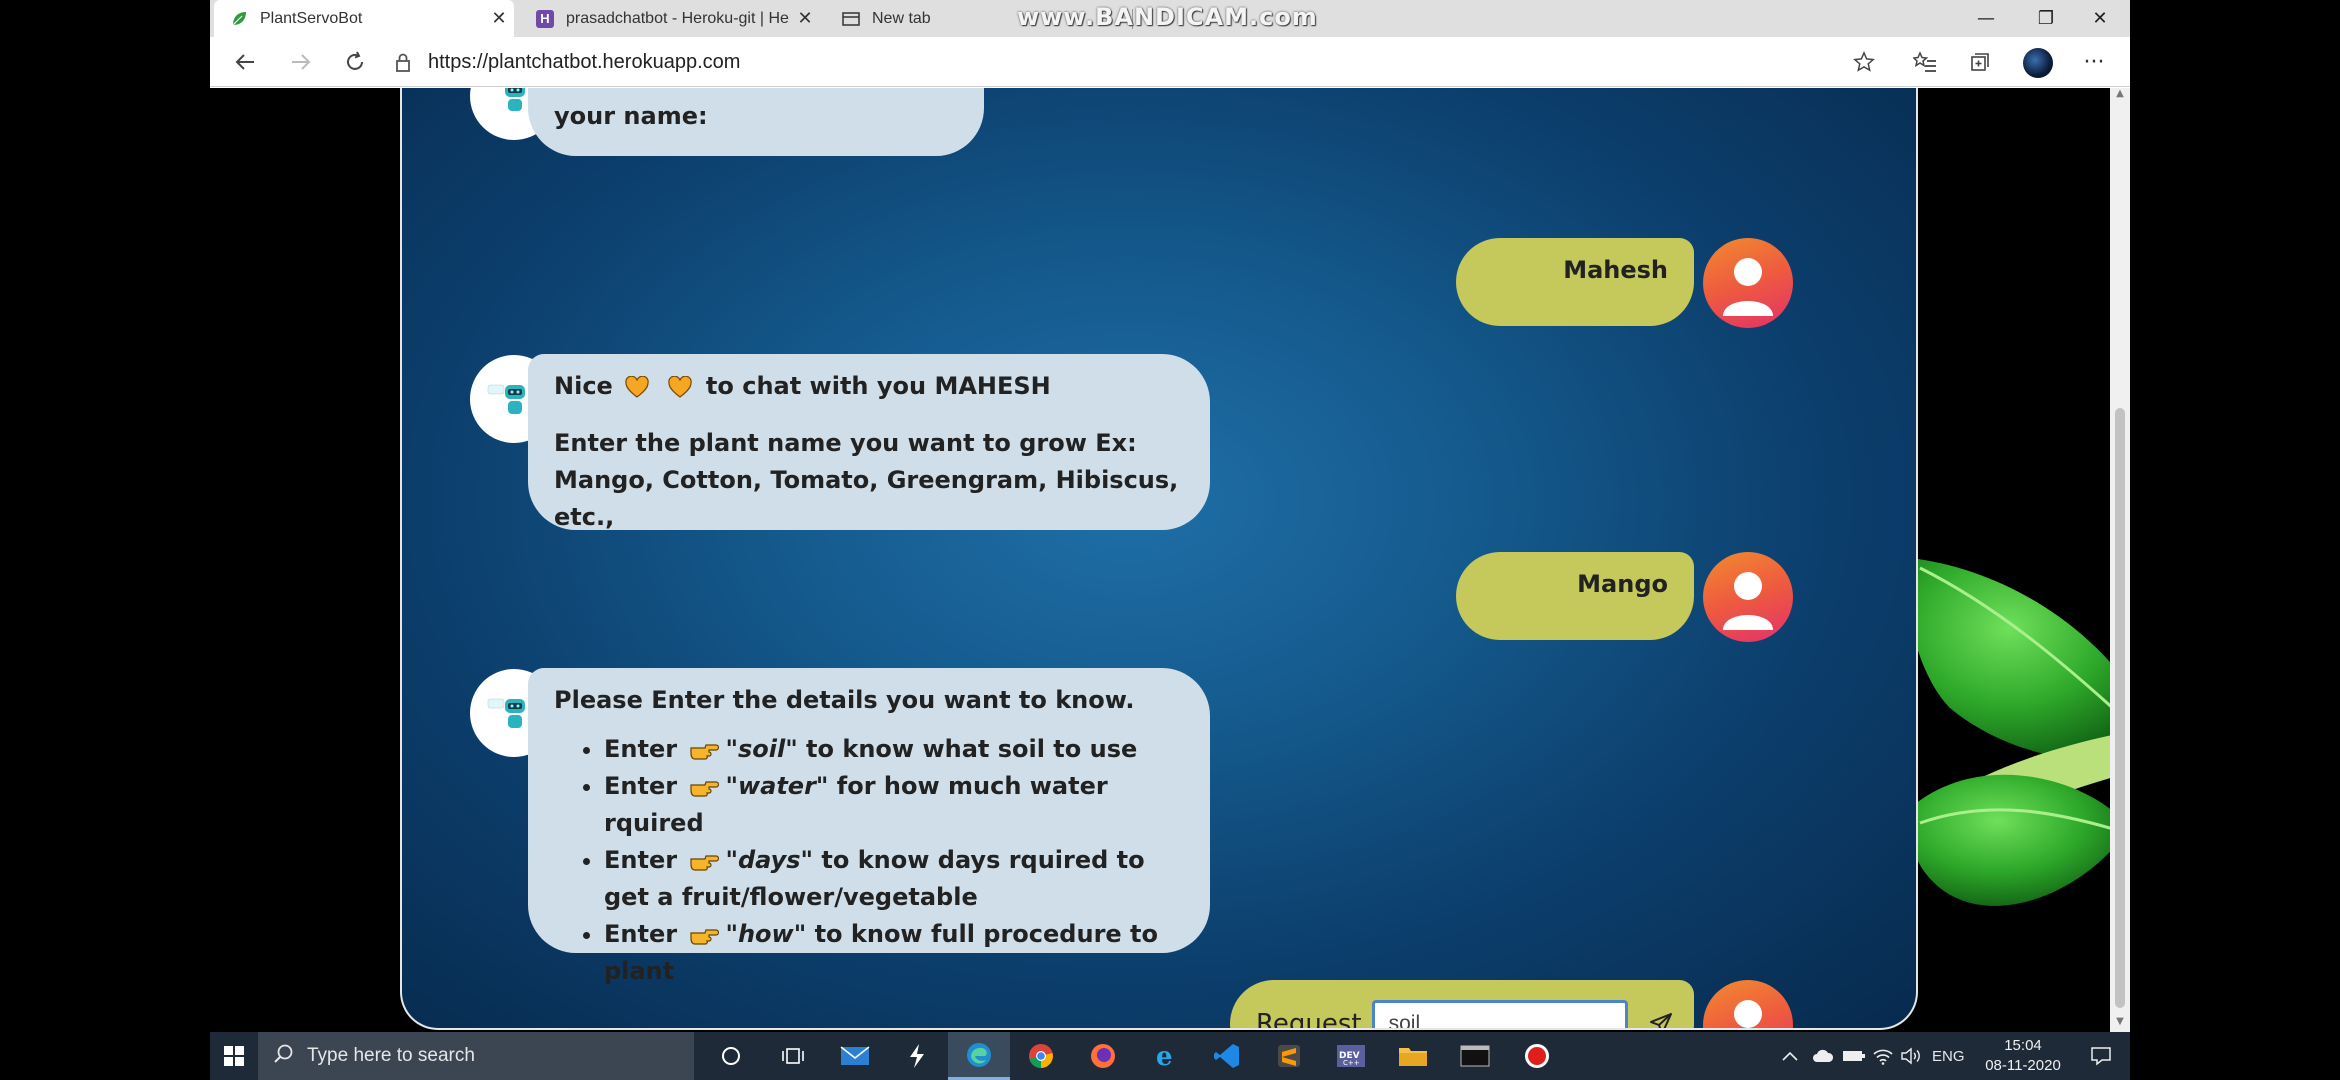 This screenshot has width=2340, height=1080. I want to click on item-suffix: for how much water rquired, so click(856, 804).